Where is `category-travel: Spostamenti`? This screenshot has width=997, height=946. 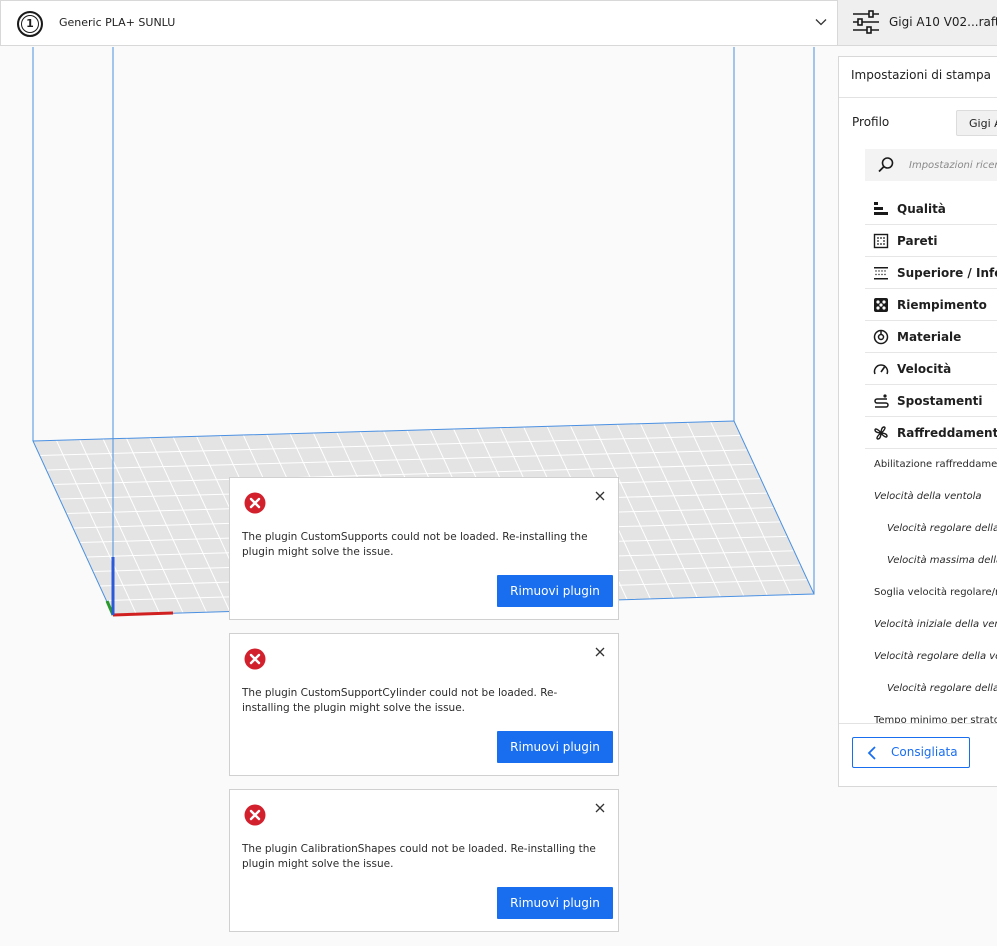
category-travel: Spostamenti is located at coordinates (931, 401).